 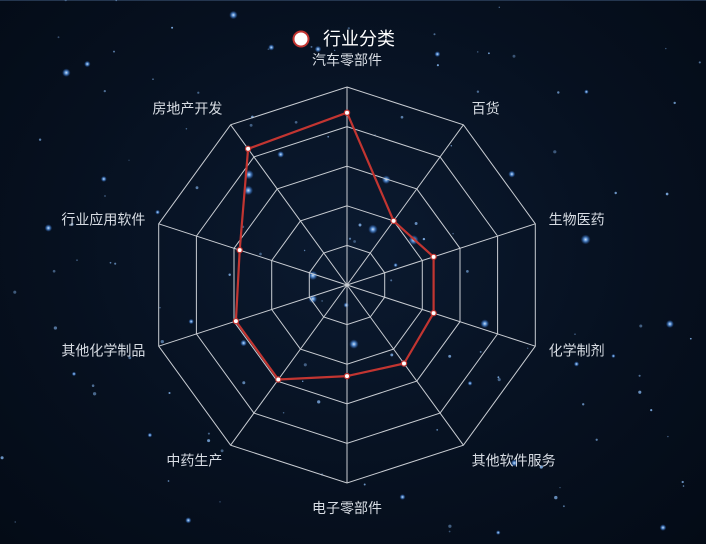 I want to click on indicator-label: 化学制剂, so click(x=577, y=352).